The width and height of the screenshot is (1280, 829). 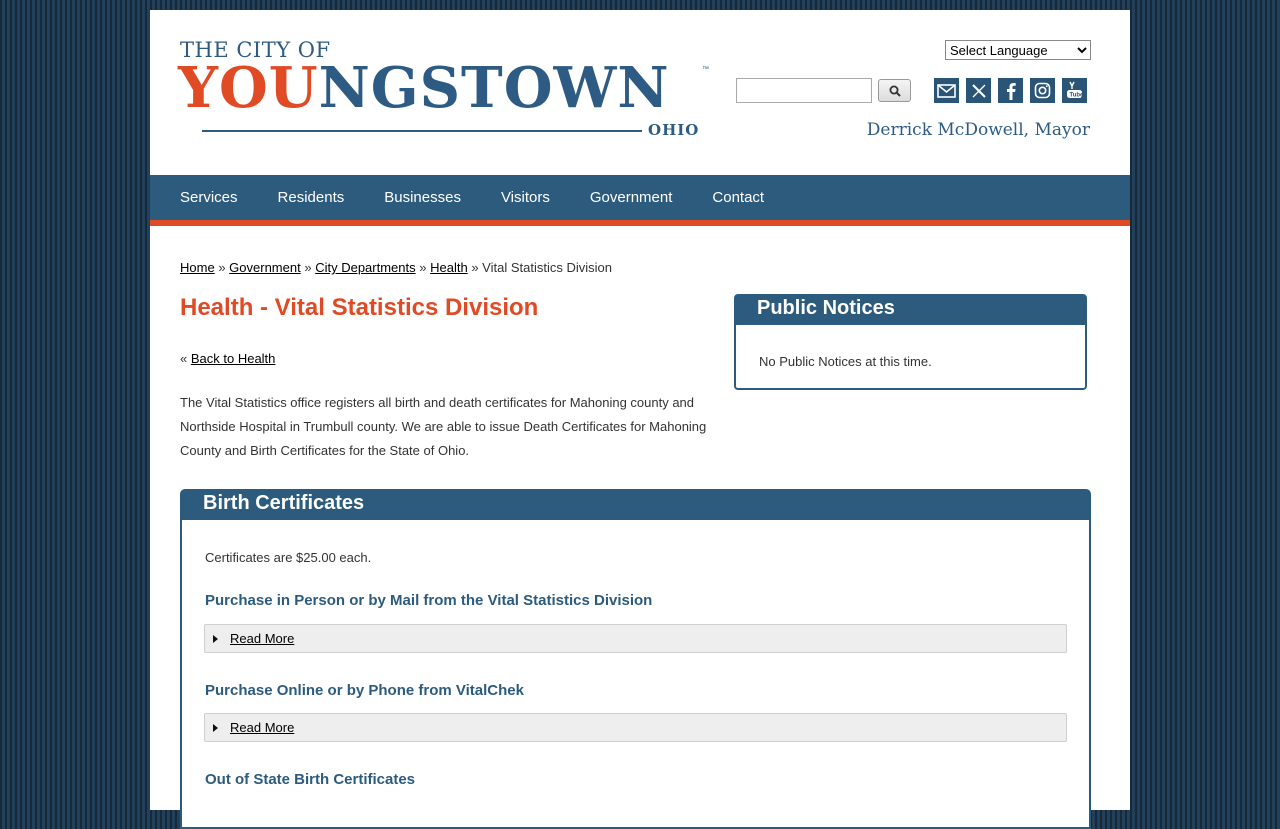 What do you see at coordinates (365, 267) in the screenshot?
I see `breadcrumb-city-departments: City Departments` at bounding box center [365, 267].